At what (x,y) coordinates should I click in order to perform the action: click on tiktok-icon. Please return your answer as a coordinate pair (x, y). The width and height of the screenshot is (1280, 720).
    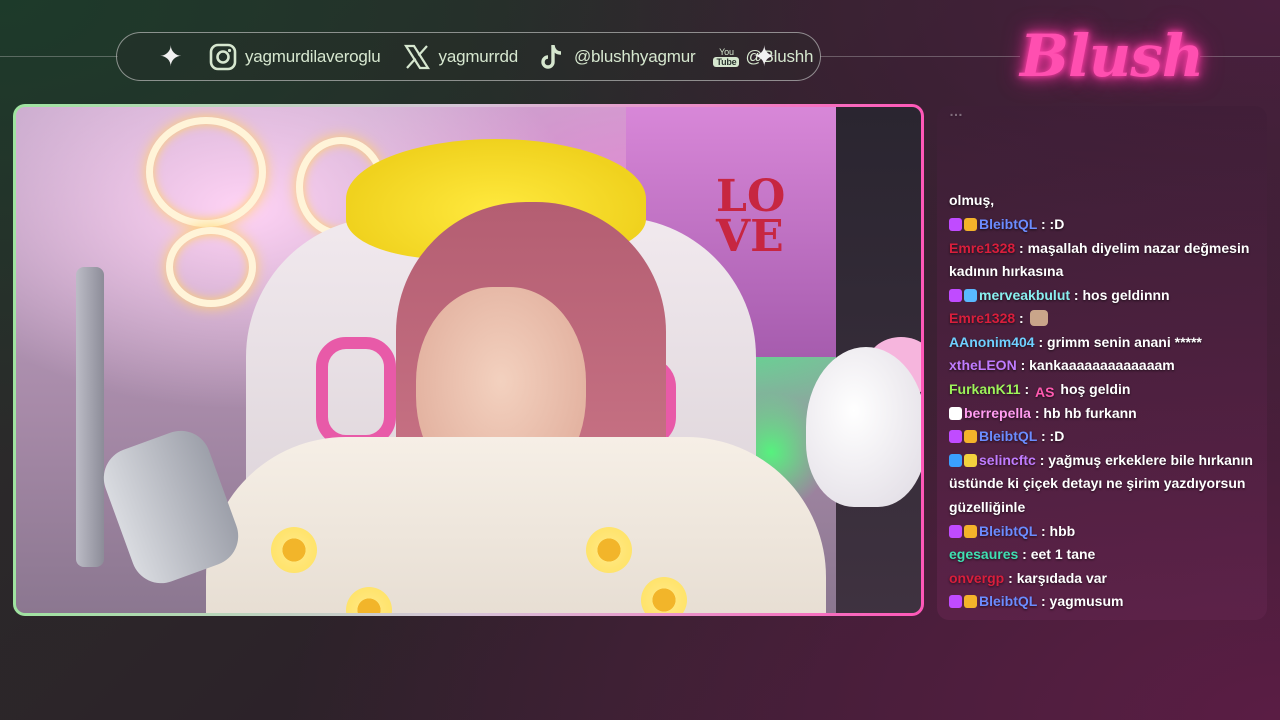
    Looking at the image, I should click on (552, 57).